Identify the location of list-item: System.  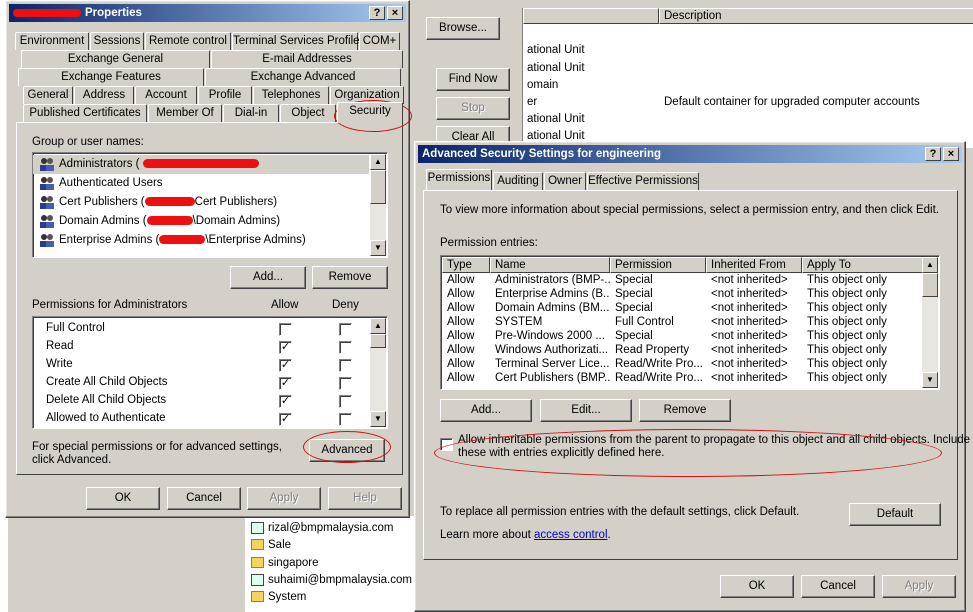
(275, 597).